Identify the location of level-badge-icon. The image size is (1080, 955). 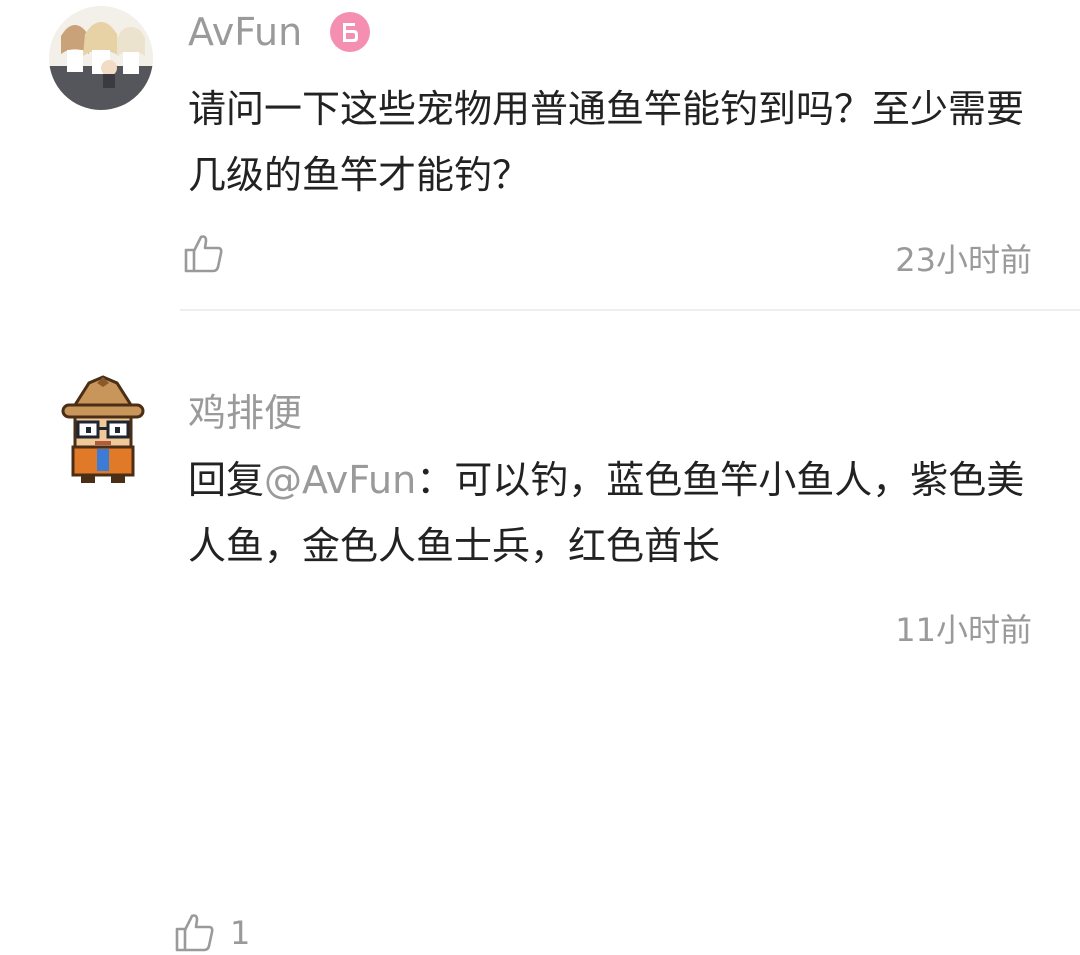
(350, 32).